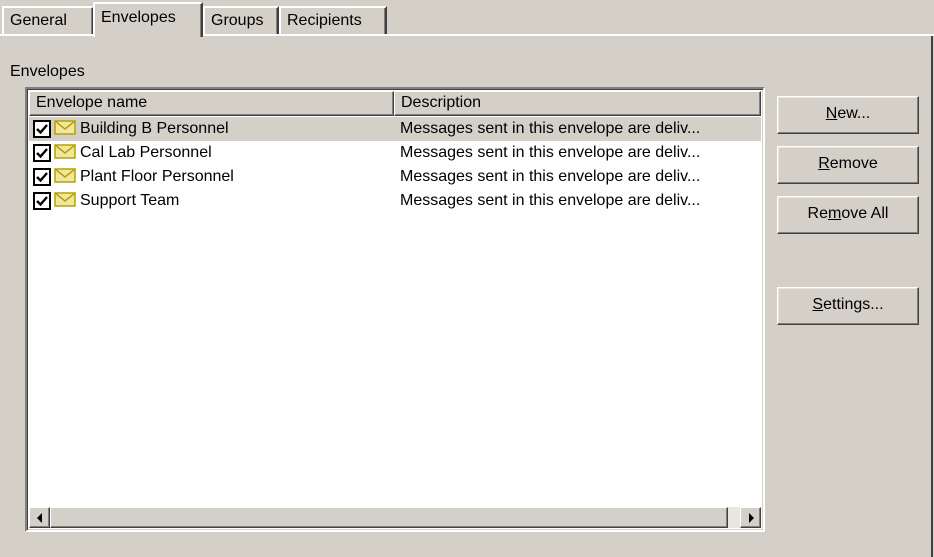 The height and width of the screenshot is (557, 934). Describe the element at coordinates (324, 20) in the screenshot. I see `tab-recipients-label: Recipients` at that location.